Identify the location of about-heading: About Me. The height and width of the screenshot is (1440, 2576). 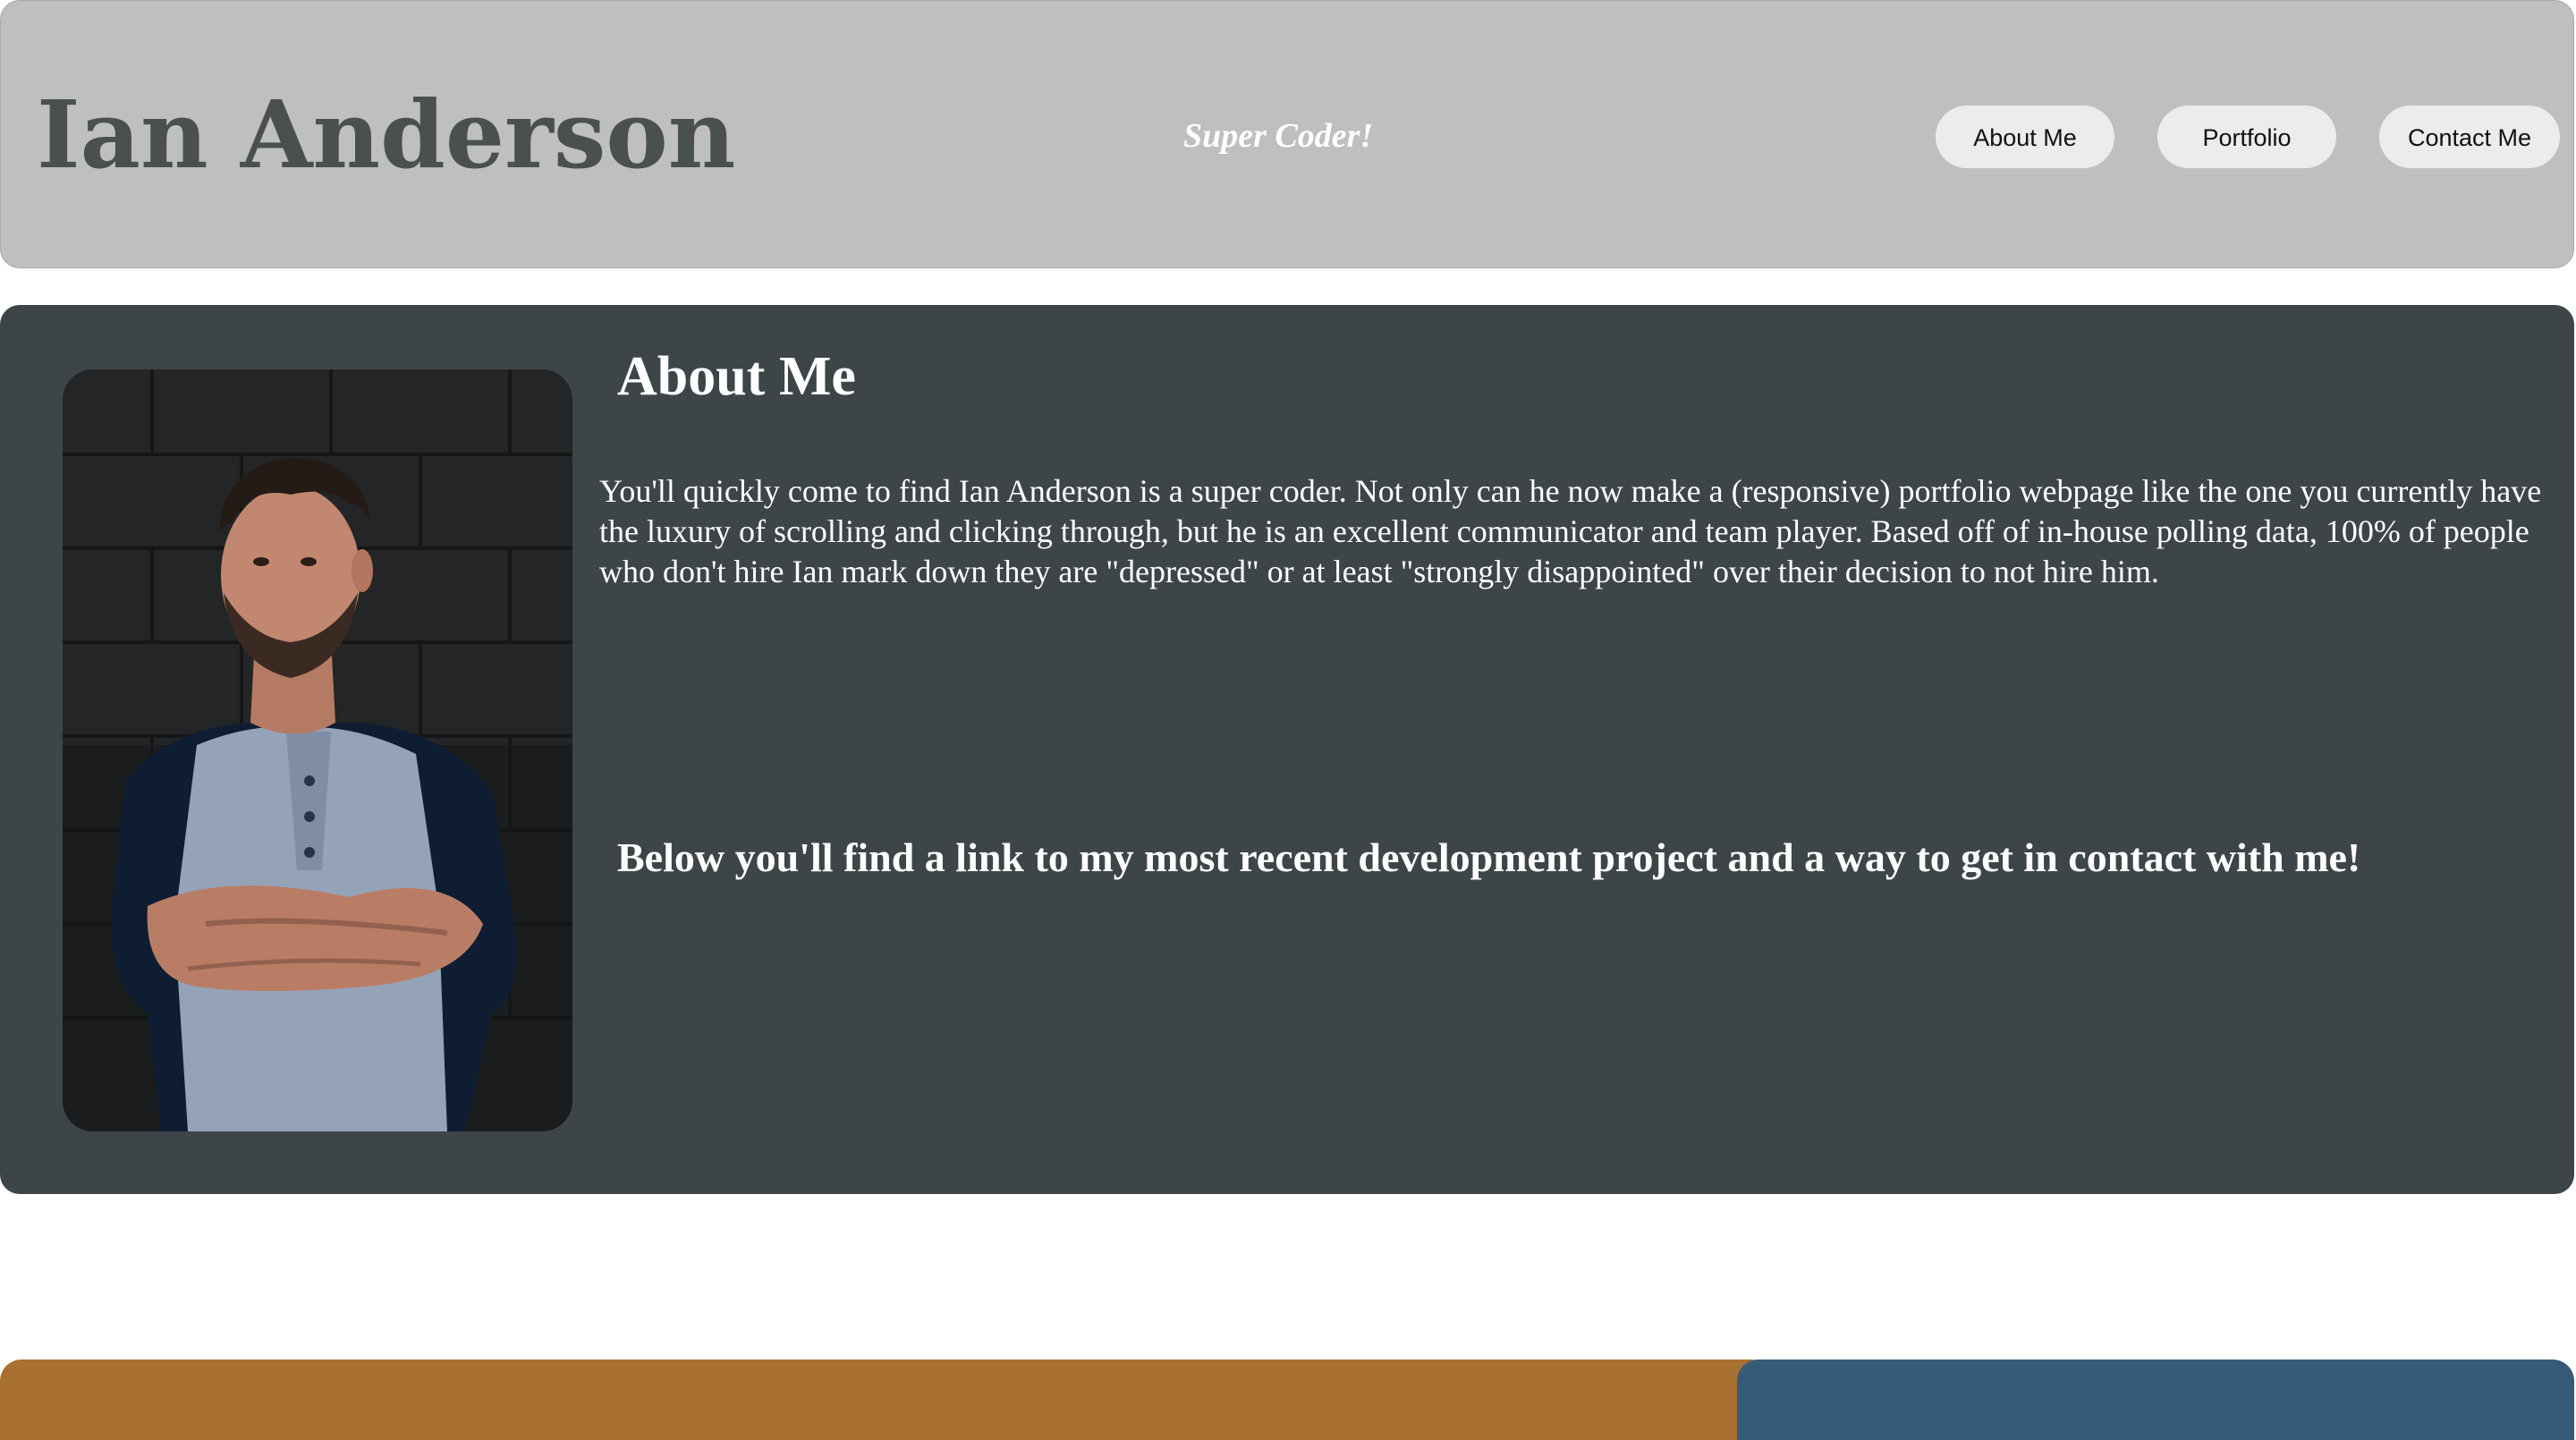
(736, 376).